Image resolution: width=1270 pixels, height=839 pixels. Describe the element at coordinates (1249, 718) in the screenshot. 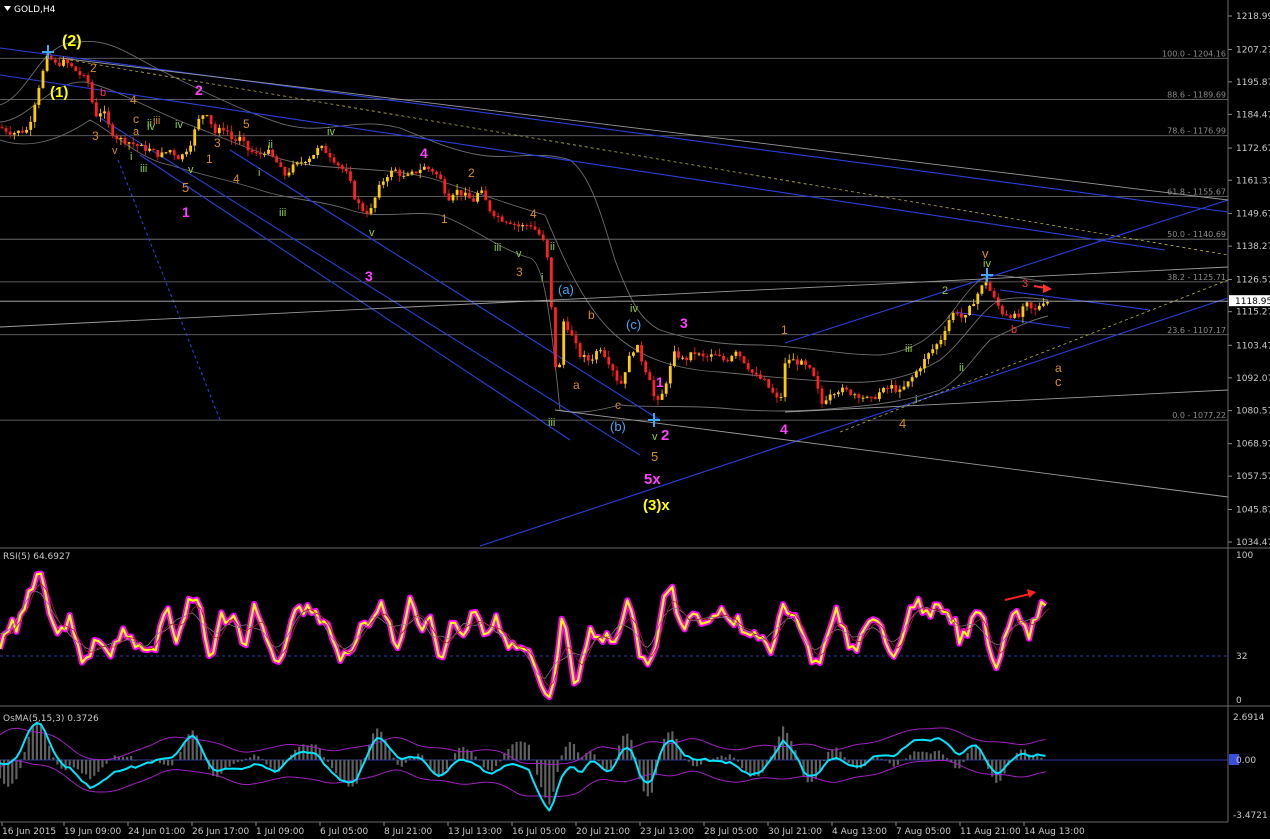

I see `osma-axis-top: 2.6914` at that location.